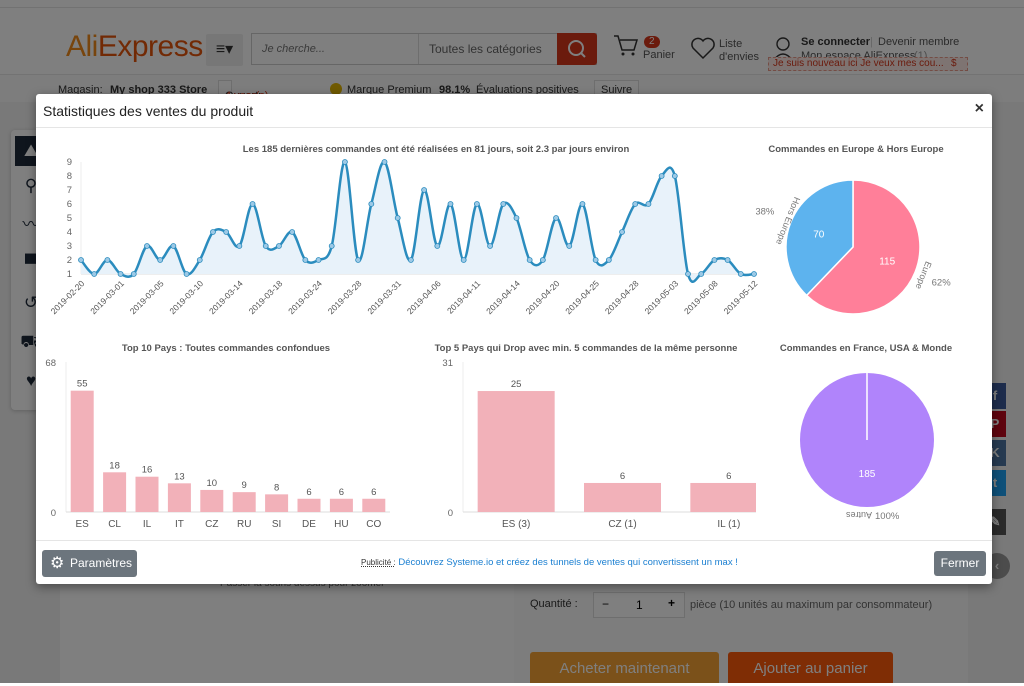 This screenshot has width=1024, height=686. I want to click on y-tick-label: 6, so click(69, 204).